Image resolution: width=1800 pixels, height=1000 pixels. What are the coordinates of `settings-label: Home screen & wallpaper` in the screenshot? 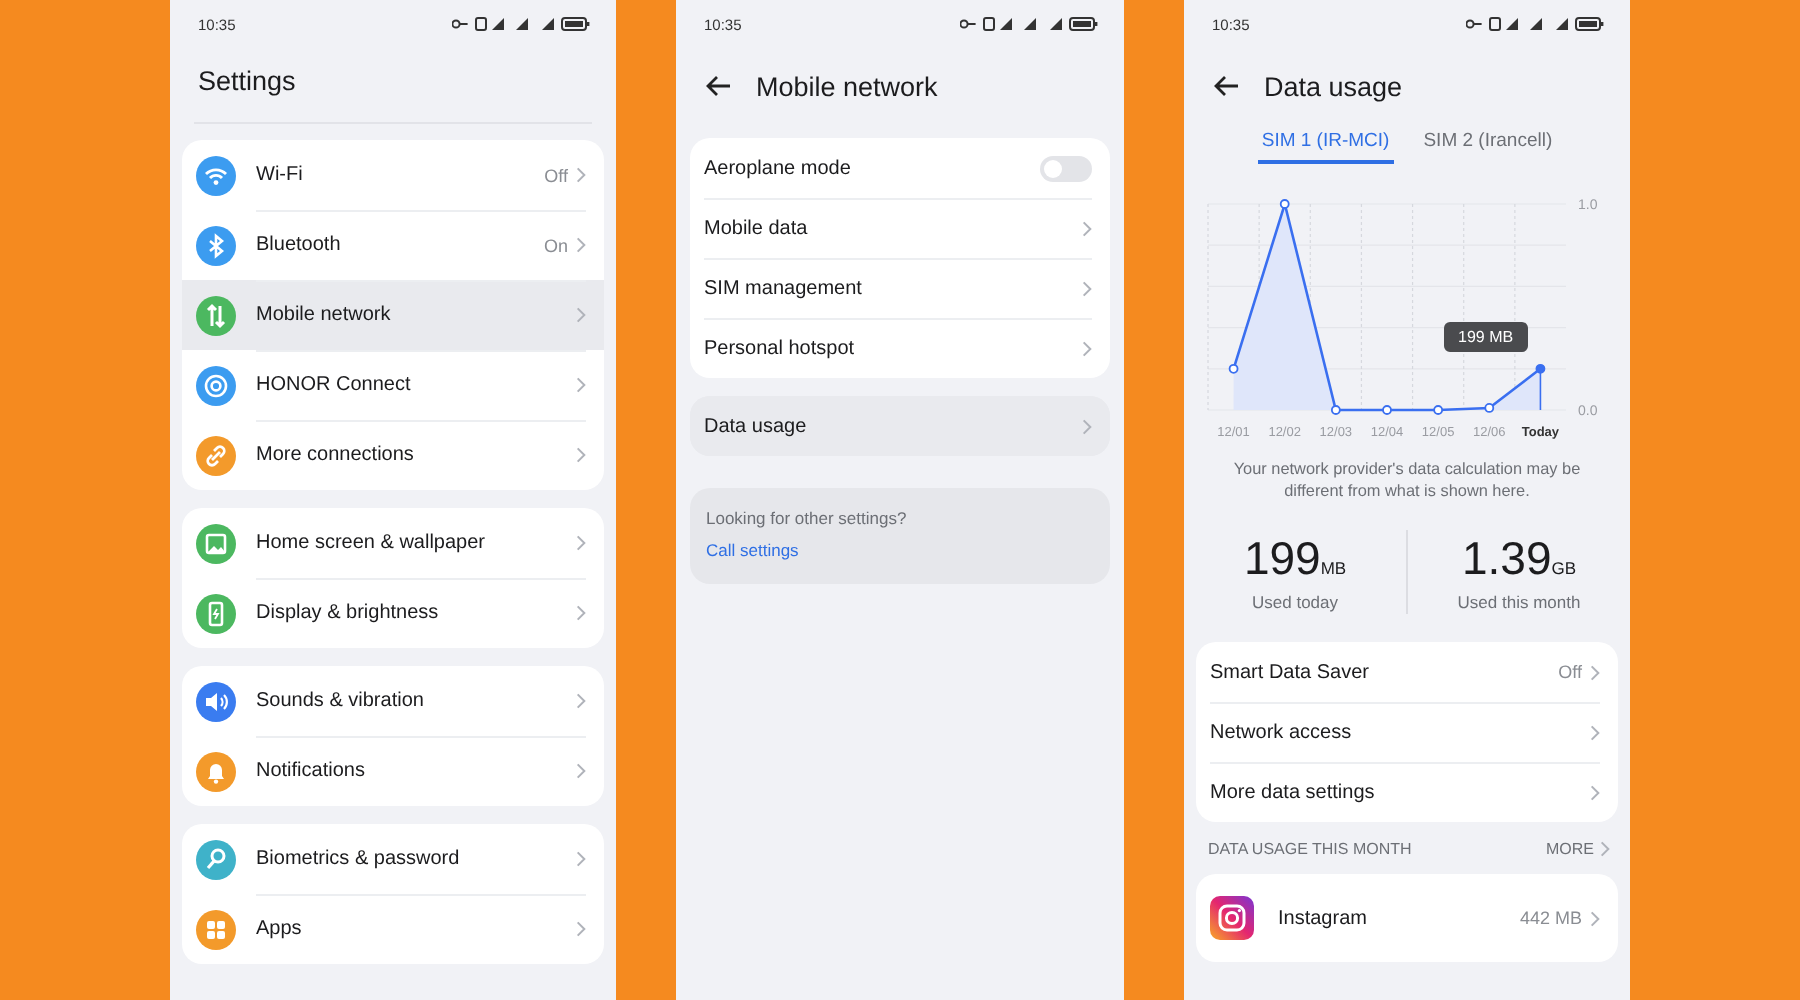 It's located at (371, 543).